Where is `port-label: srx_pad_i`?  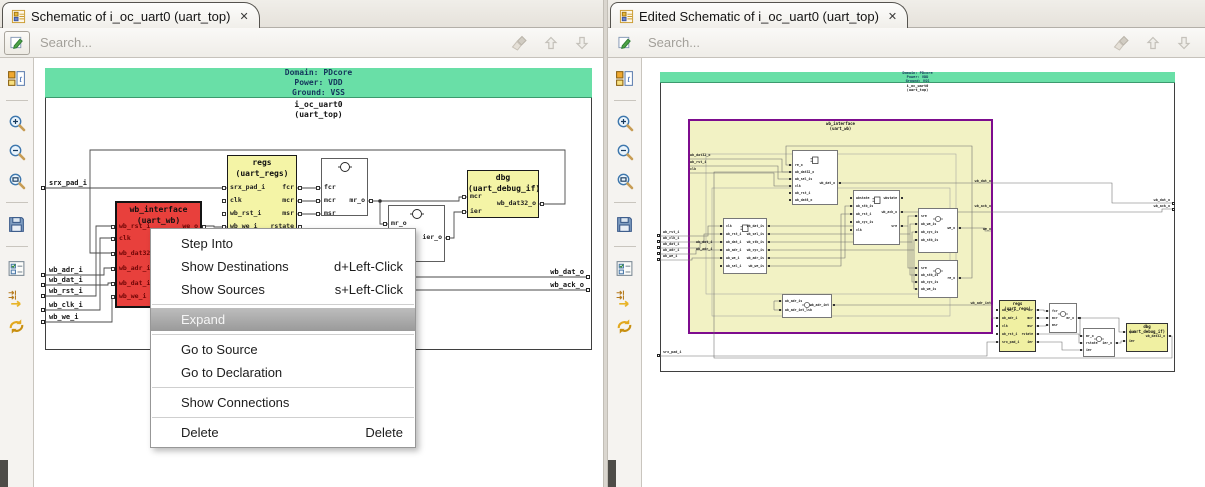
port-label: srx_pad_i is located at coordinates (1011, 341).